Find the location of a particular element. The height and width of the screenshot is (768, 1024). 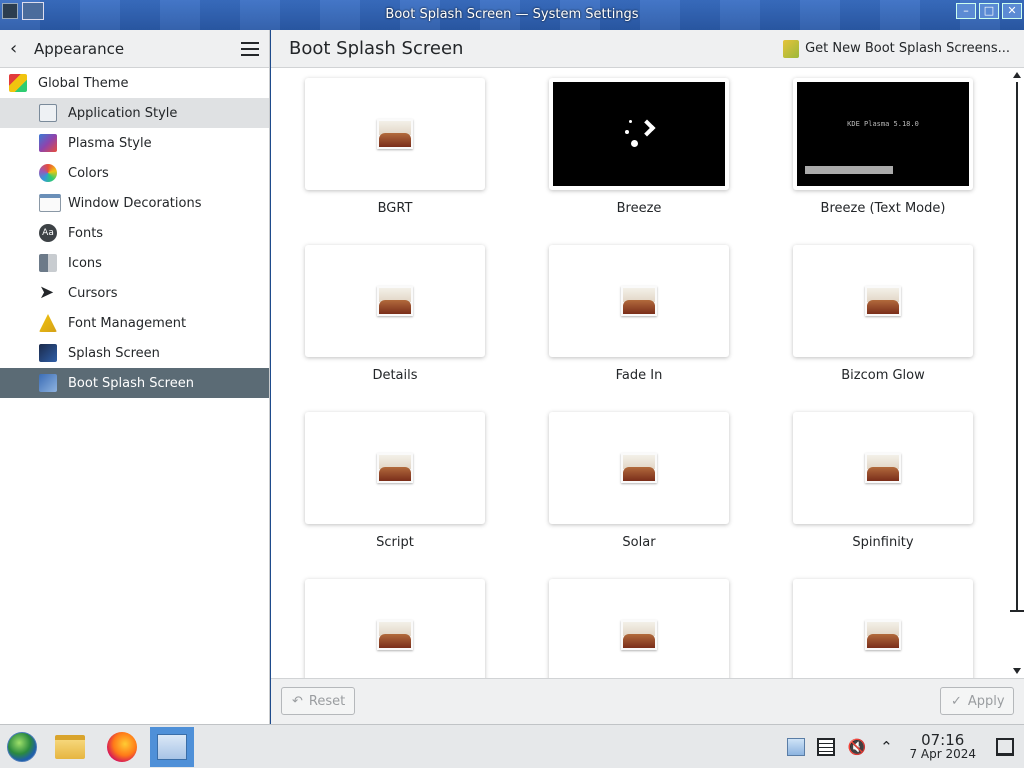

hamburger-menu-icon is located at coordinates (250, 48).